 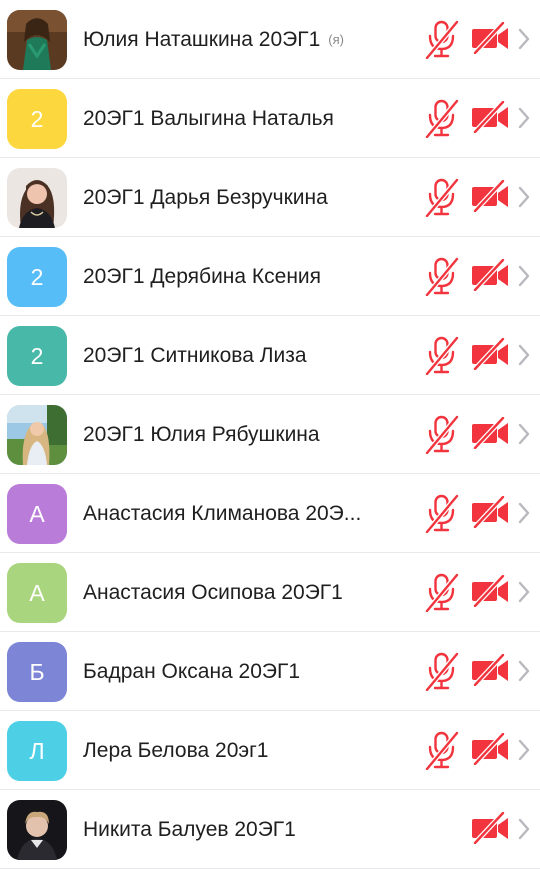 I want to click on participant-name-wrap: 20ЭГ1 Юлия Рябушкина, so click(x=244, y=434).